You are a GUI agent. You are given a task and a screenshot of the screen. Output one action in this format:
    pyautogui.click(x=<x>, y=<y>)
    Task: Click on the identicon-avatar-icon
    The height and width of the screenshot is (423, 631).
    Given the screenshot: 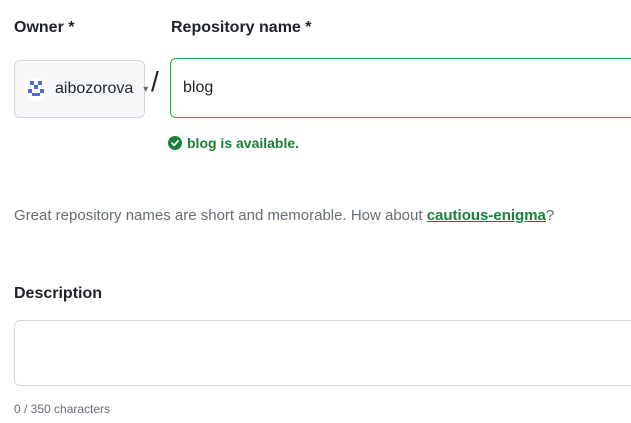 What is the action you would take?
    pyautogui.click(x=36, y=89)
    